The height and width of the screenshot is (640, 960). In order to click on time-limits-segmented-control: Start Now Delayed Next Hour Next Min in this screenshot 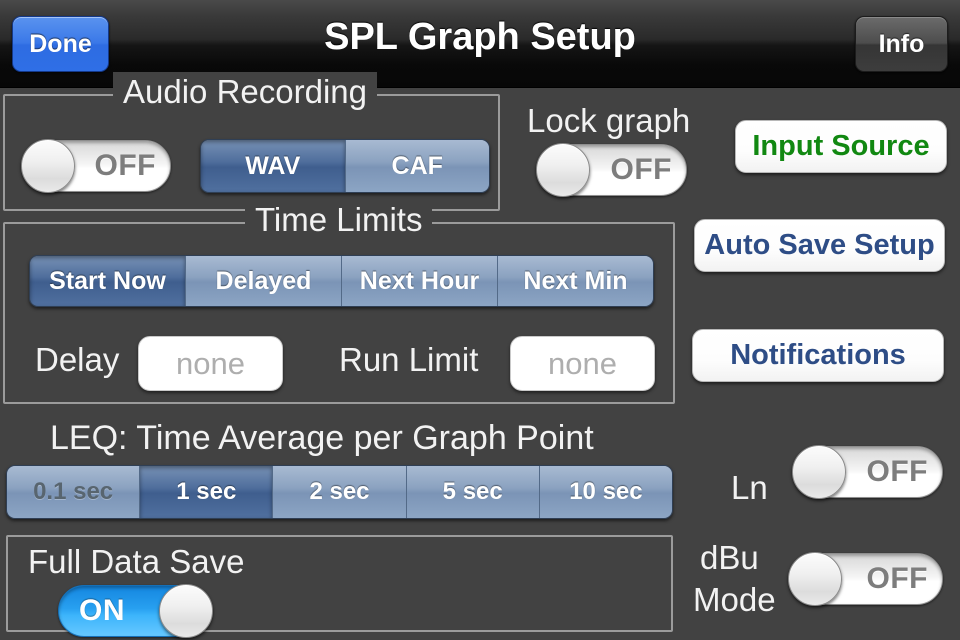, I will do `click(341, 281)`.